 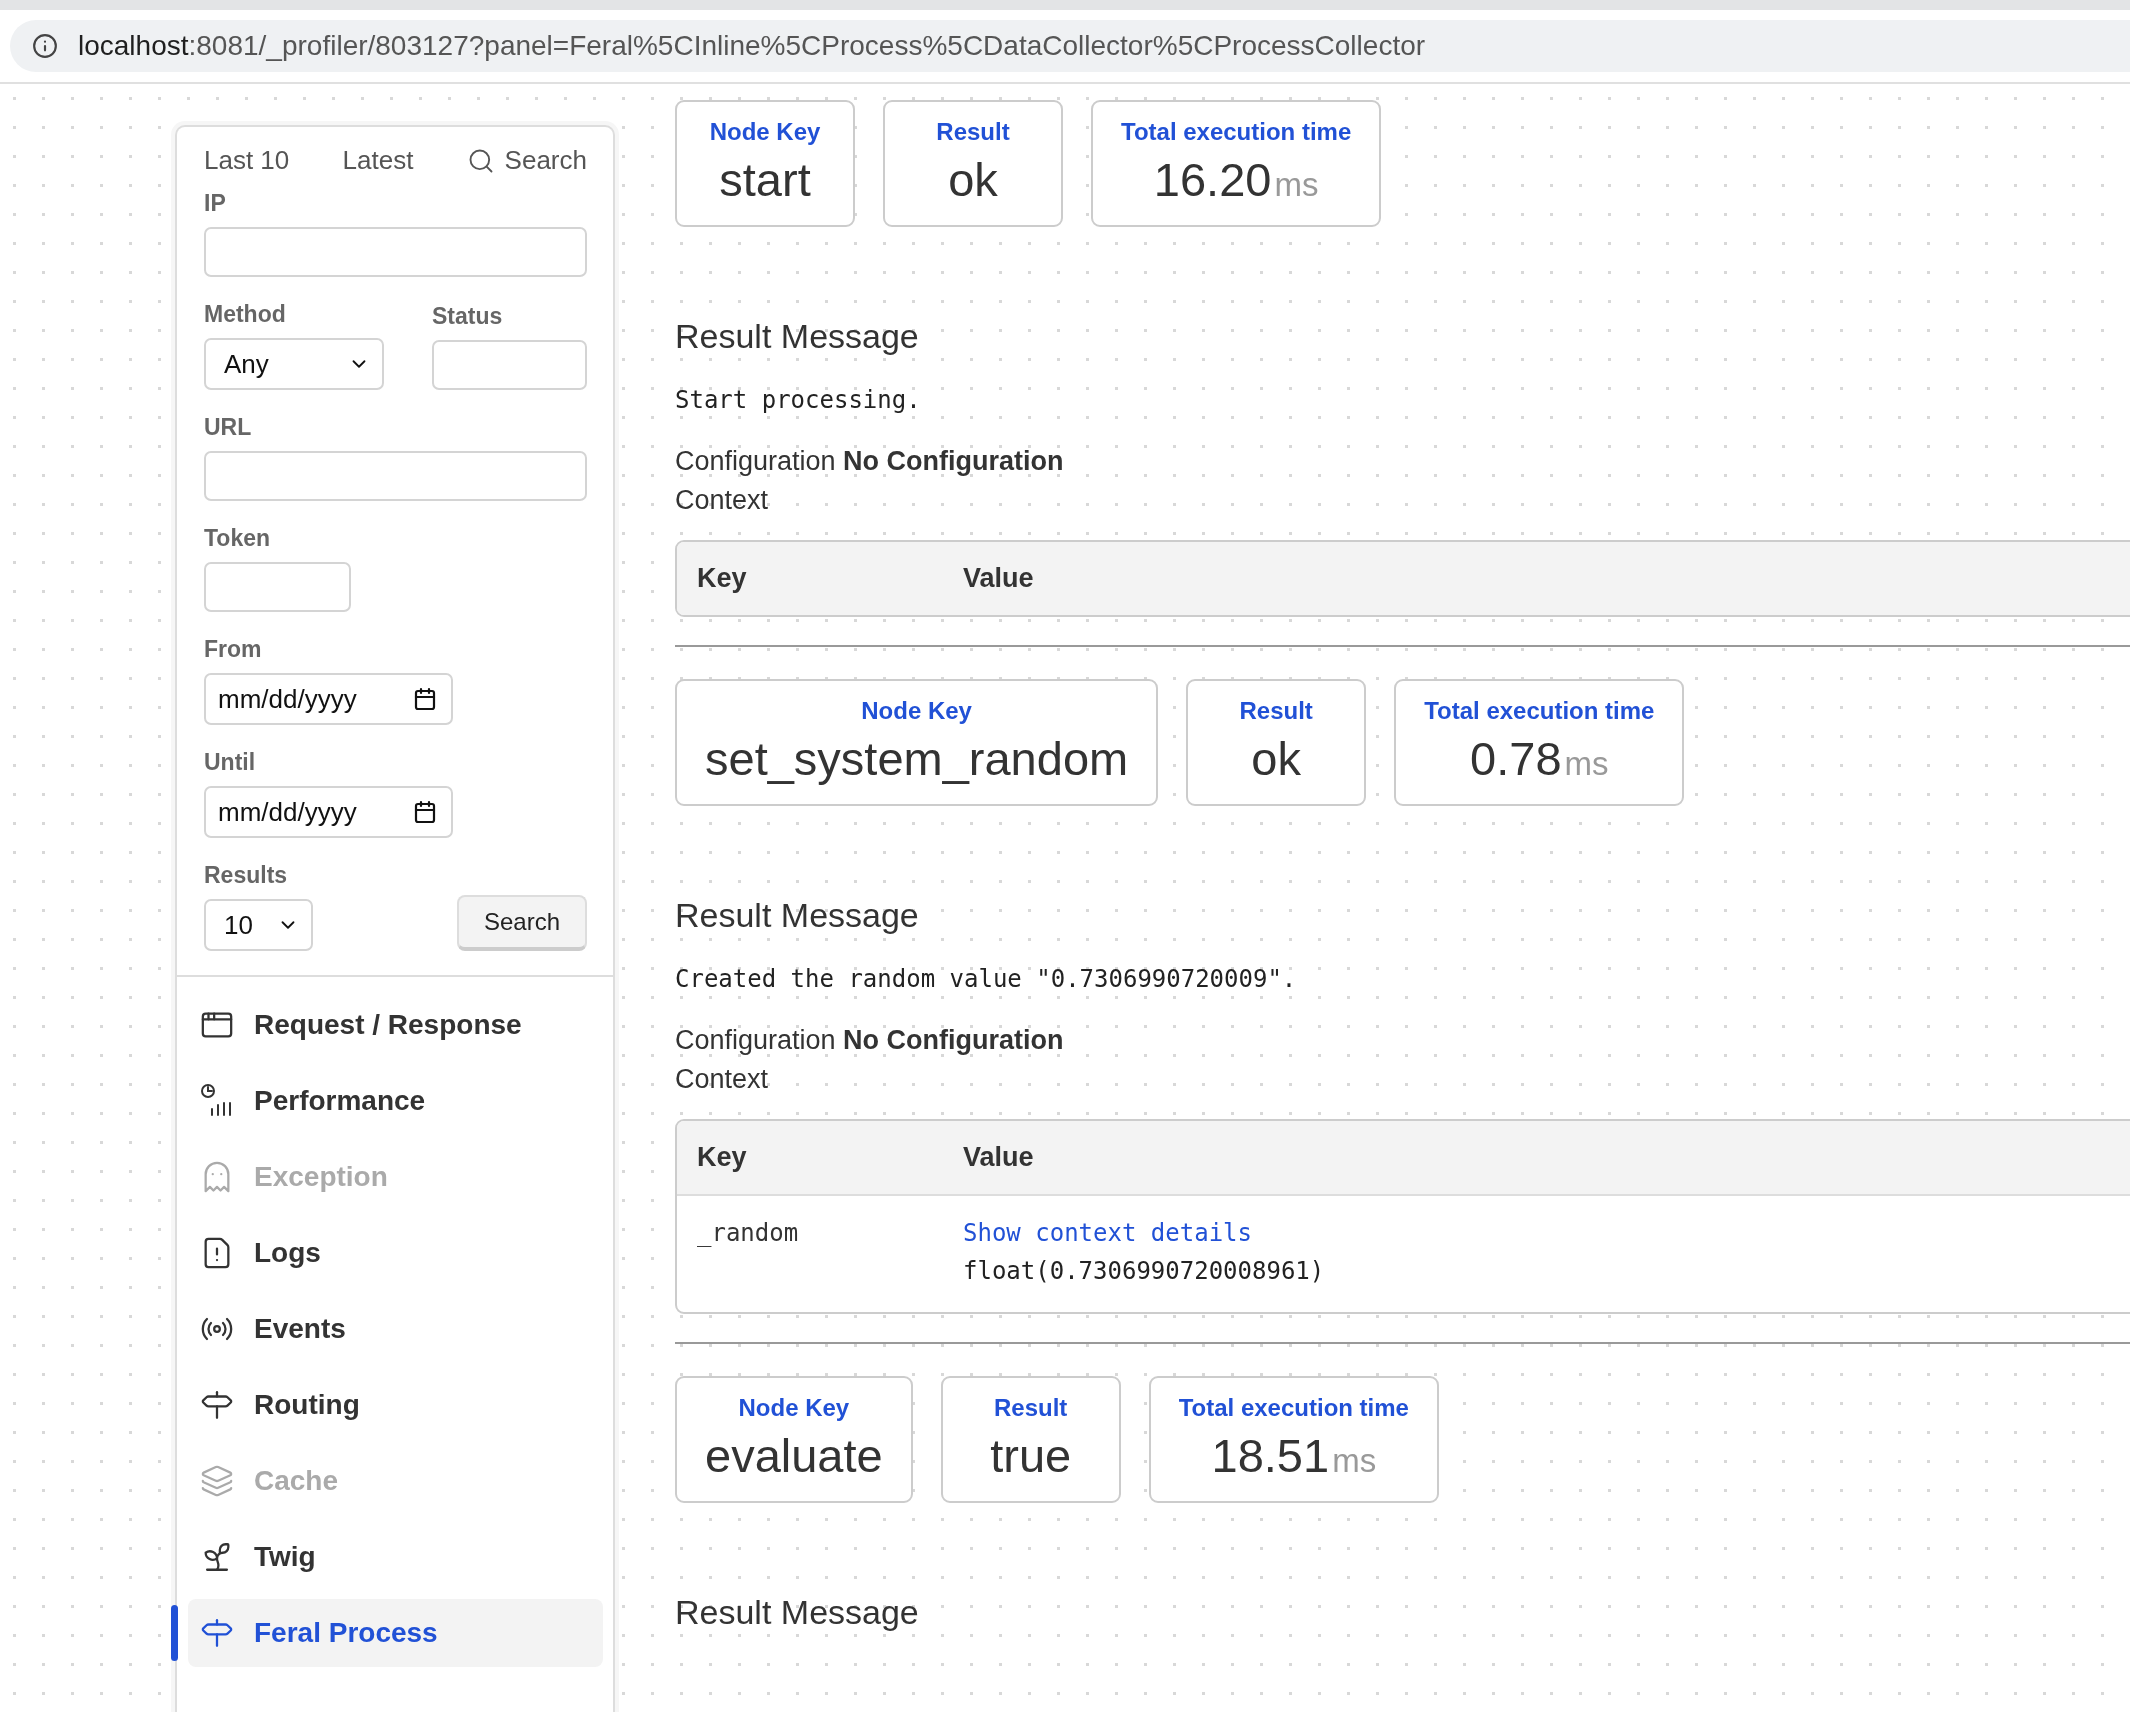 I want to click on field-label: From, so click(x=233, y=649).